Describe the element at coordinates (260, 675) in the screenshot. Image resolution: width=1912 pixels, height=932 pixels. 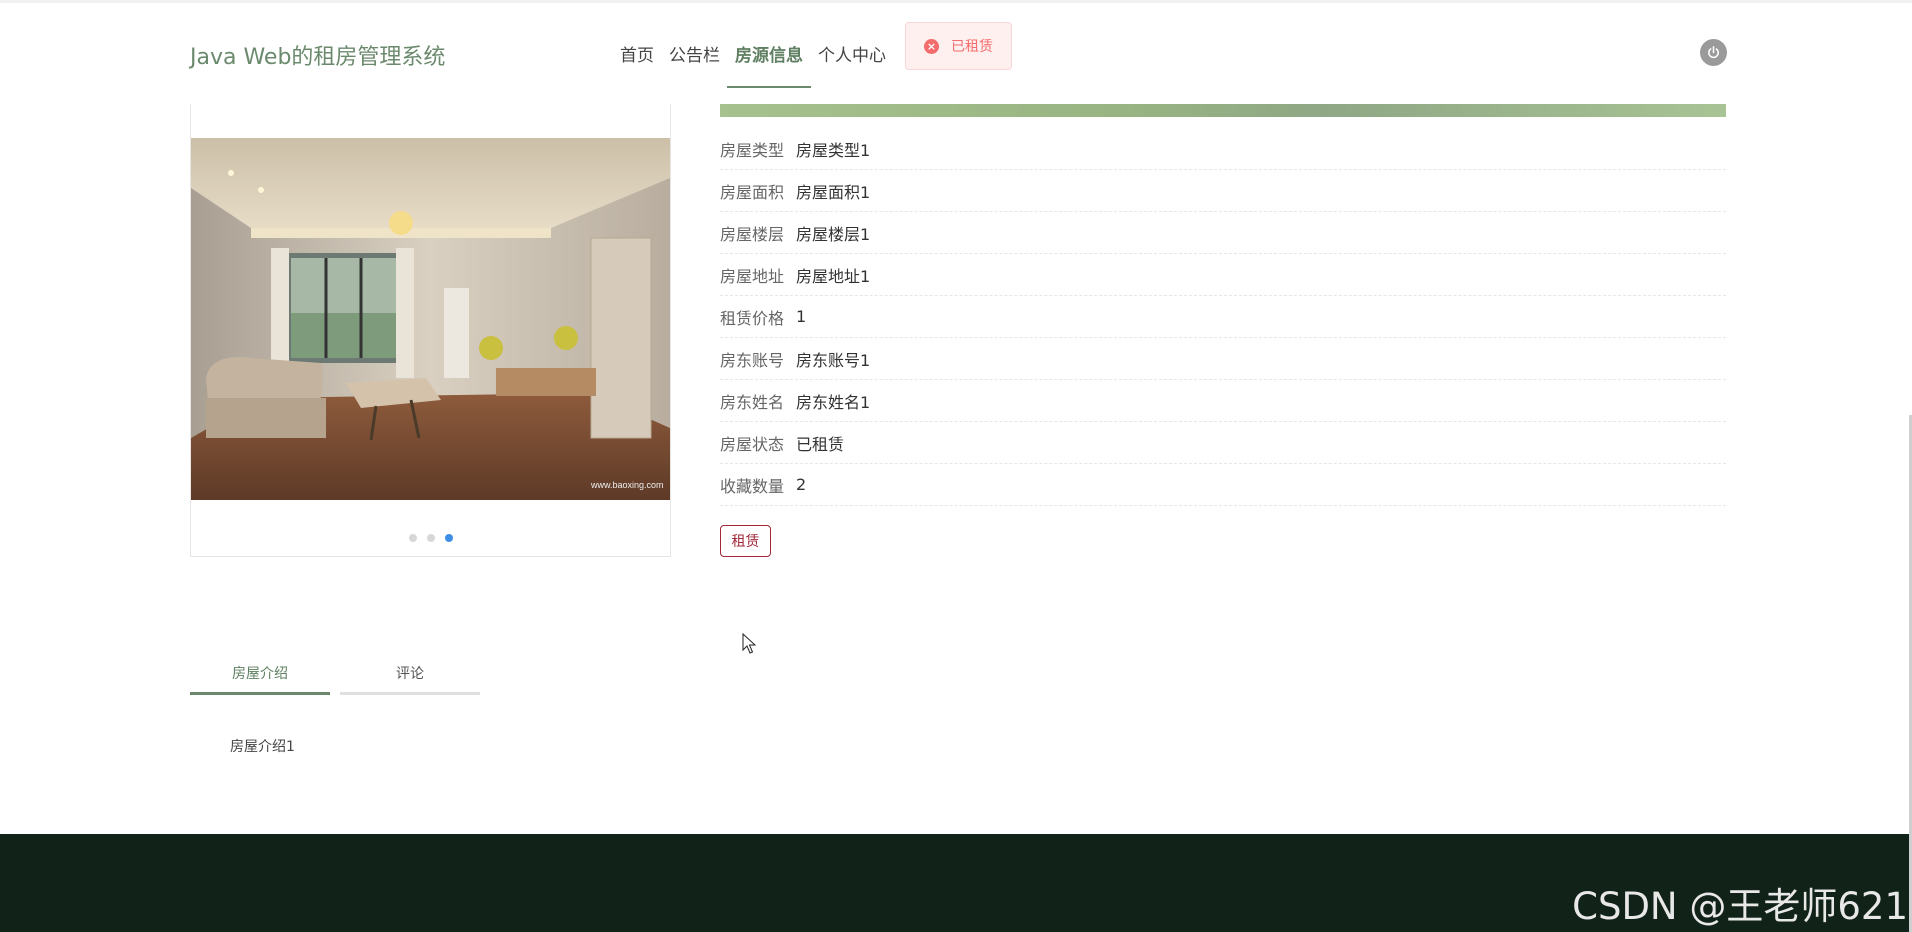
I see `tab-house-intro: 房屋介绍` at that location.